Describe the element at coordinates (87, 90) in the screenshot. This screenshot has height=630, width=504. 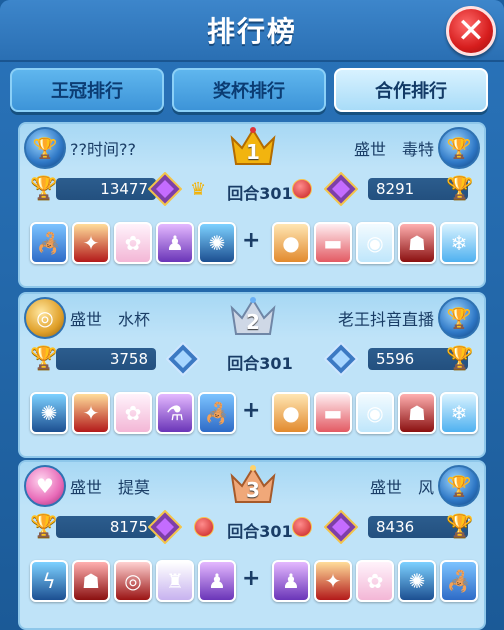
I see `tab-crown-ranking: 王冠排行` at that location.